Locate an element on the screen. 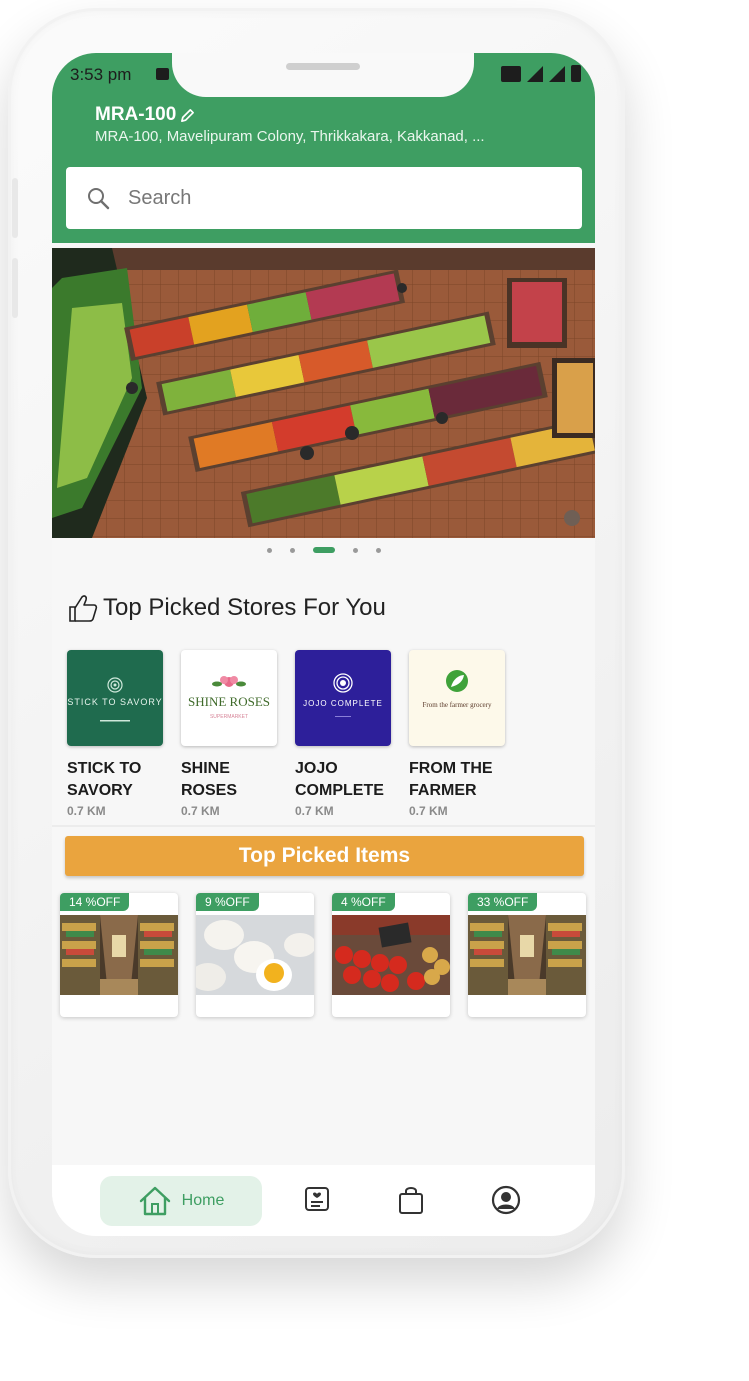 The image size is (749, 1381). store-logo-text: STICK TO SAVORY is located at coordinates (114, 702).